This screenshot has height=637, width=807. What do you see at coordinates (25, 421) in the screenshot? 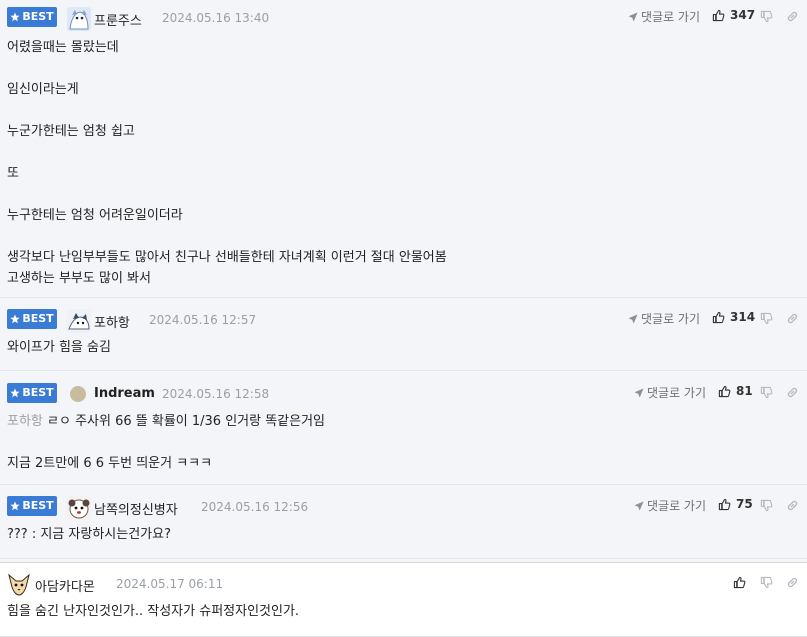
I see `mention-tag: 포하항` at bounding box center [25, 421].